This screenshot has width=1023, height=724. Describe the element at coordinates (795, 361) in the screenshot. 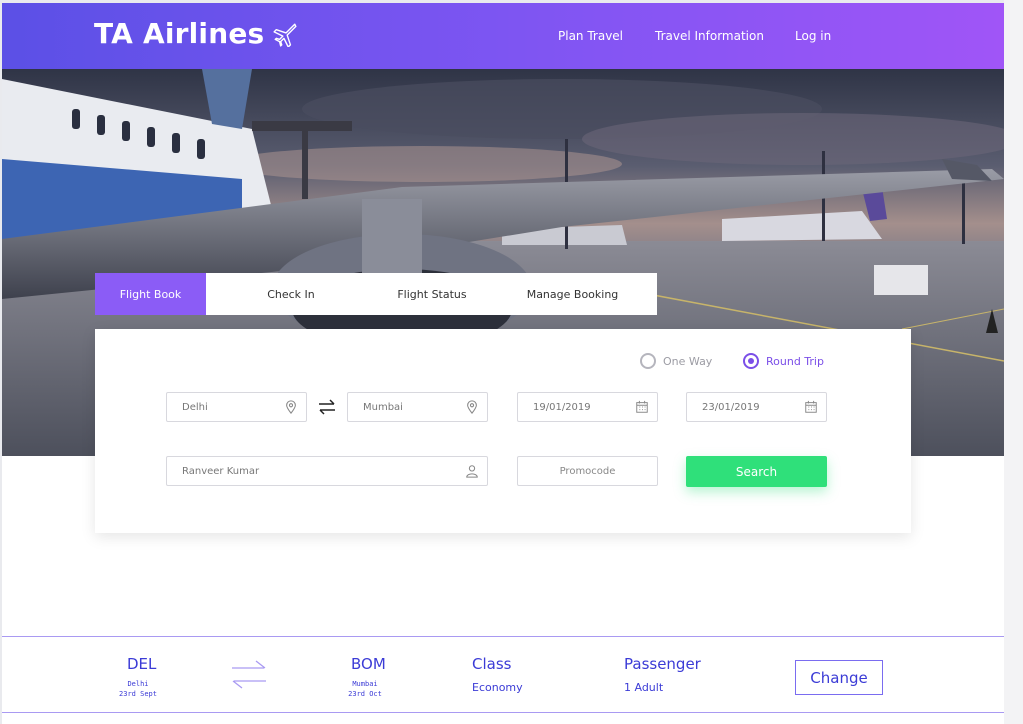

I see `round-trip-label: Round Trip` at that location.